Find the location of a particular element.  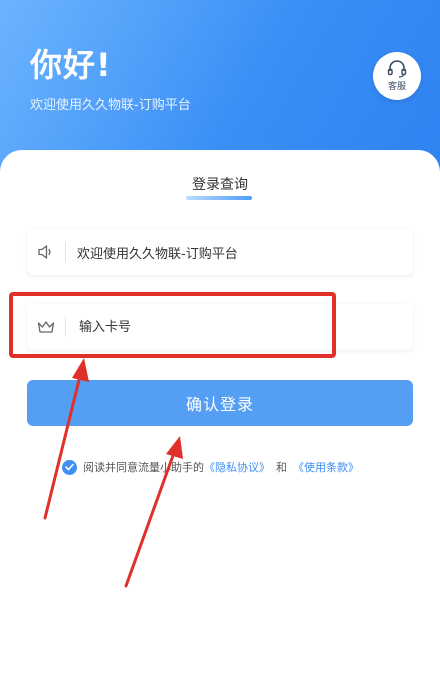

annotation-arrows is located at coordinates (113, 473).